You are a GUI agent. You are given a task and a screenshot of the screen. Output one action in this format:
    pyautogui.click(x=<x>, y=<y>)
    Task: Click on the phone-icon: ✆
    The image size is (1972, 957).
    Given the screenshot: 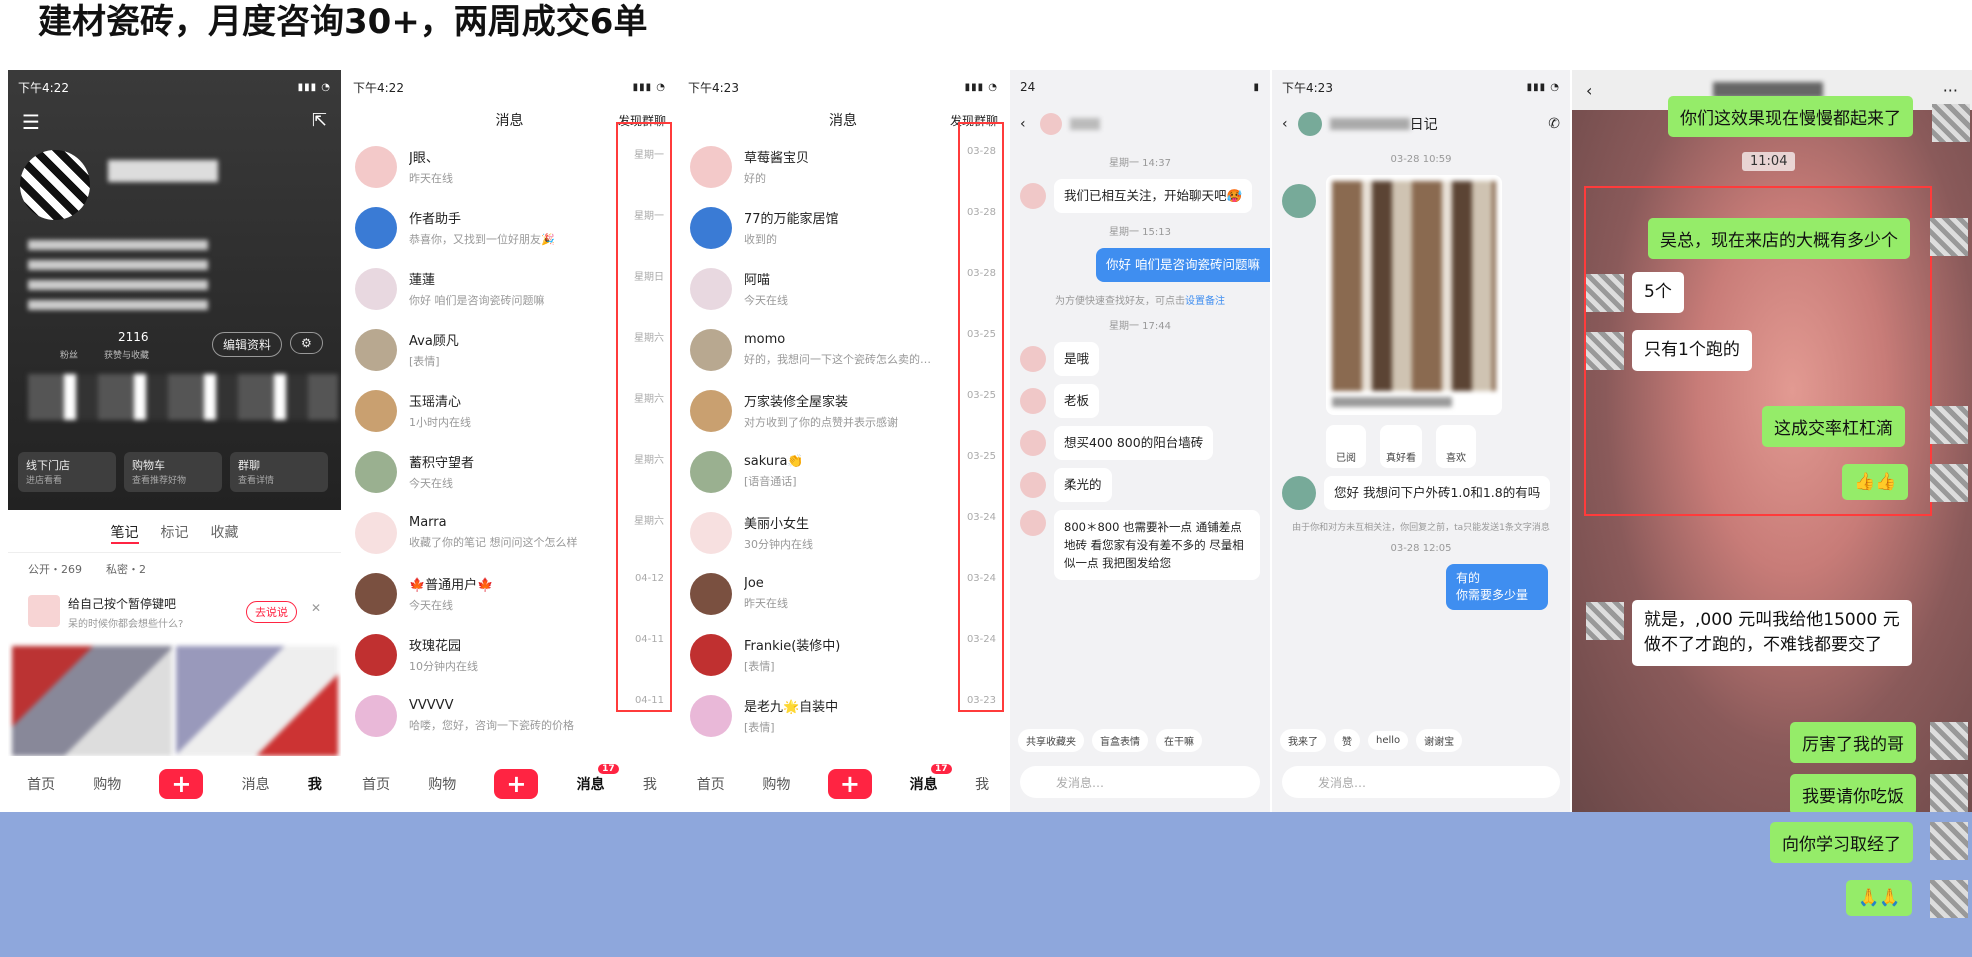 What is the action you would take?
    pyautogui.click(x=1554, y=124)
    